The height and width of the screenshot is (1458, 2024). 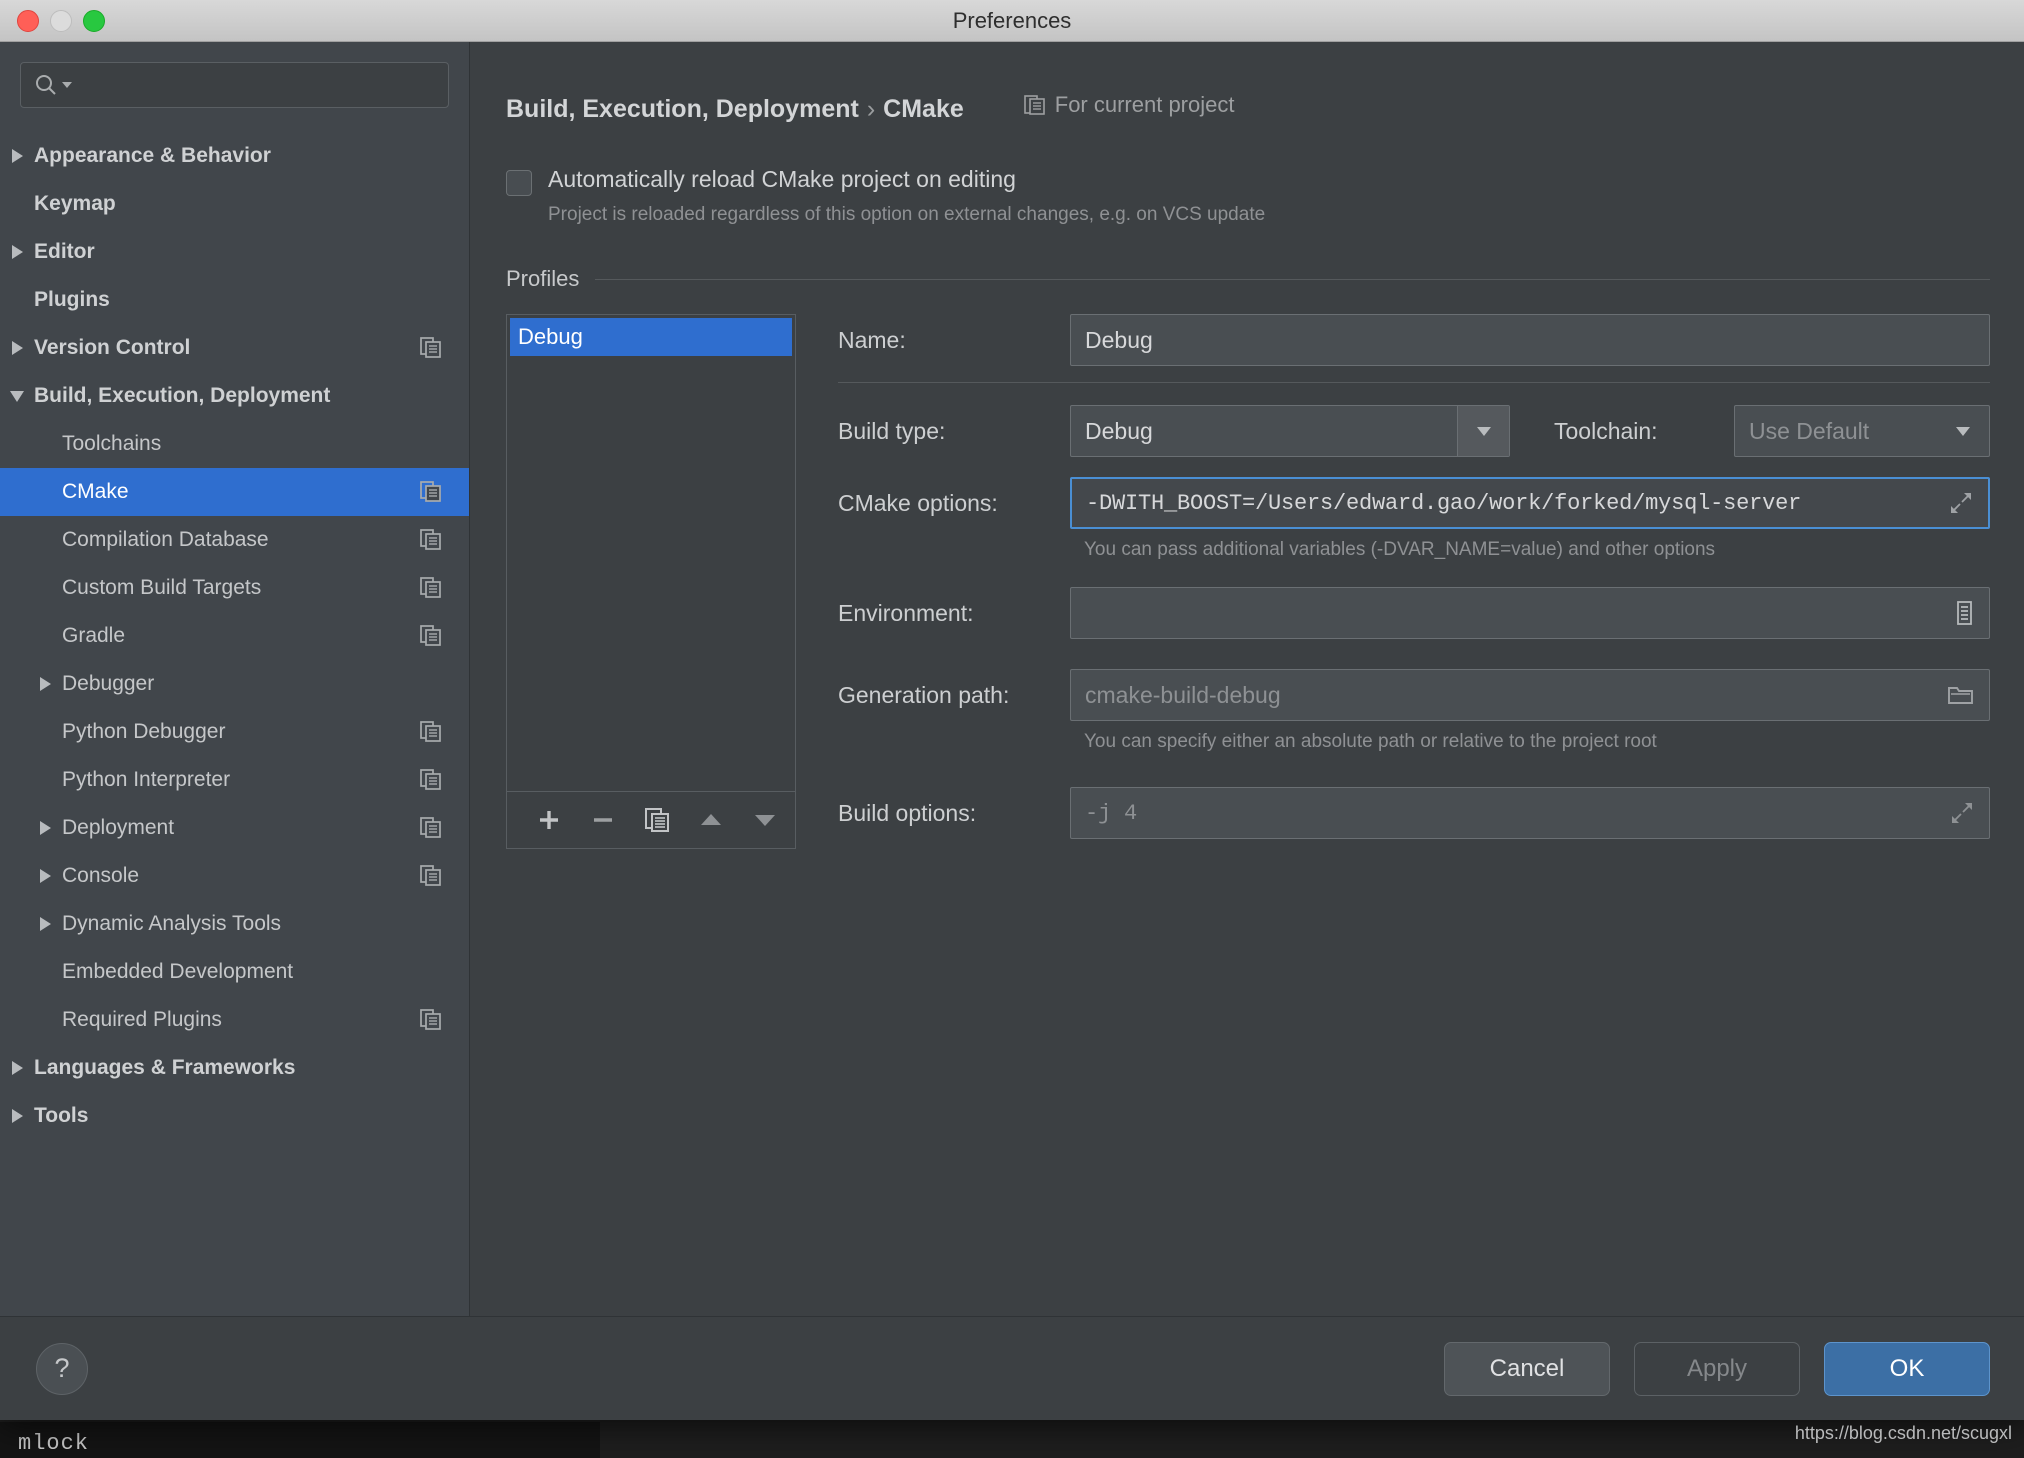 I want to click on breadcrumb-current: CMake, so click(x=923, y=109).